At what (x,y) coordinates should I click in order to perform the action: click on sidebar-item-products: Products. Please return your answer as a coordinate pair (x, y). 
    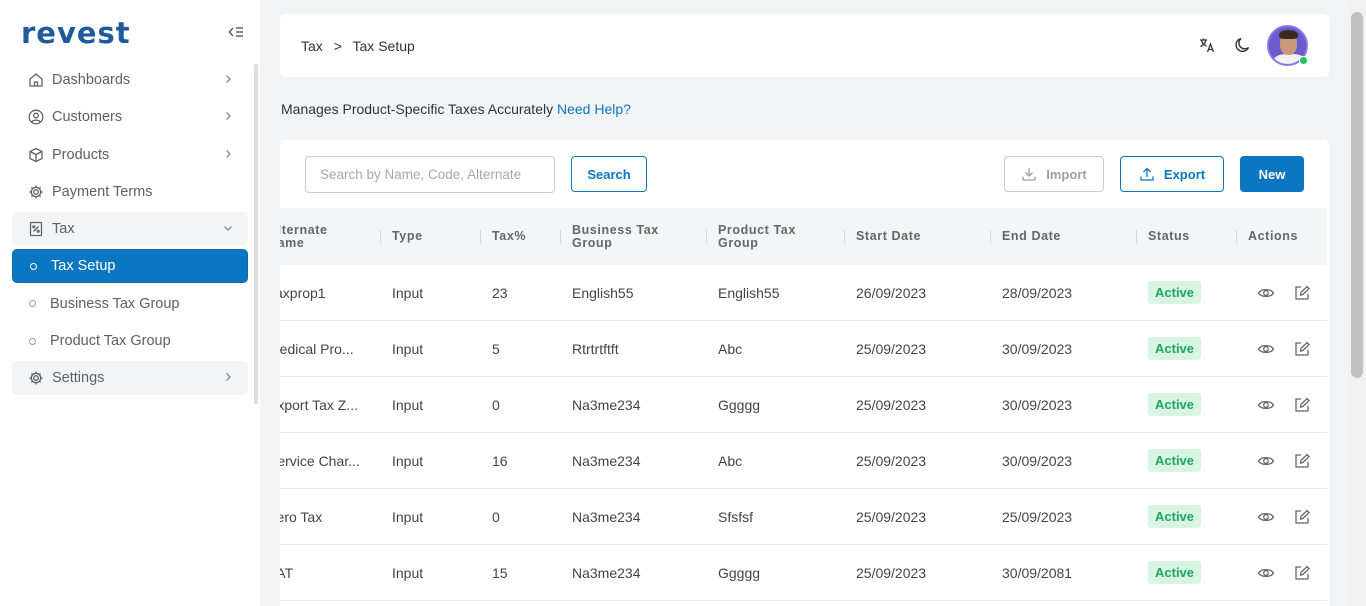
    Looking at the image, I should click on (130, 155).